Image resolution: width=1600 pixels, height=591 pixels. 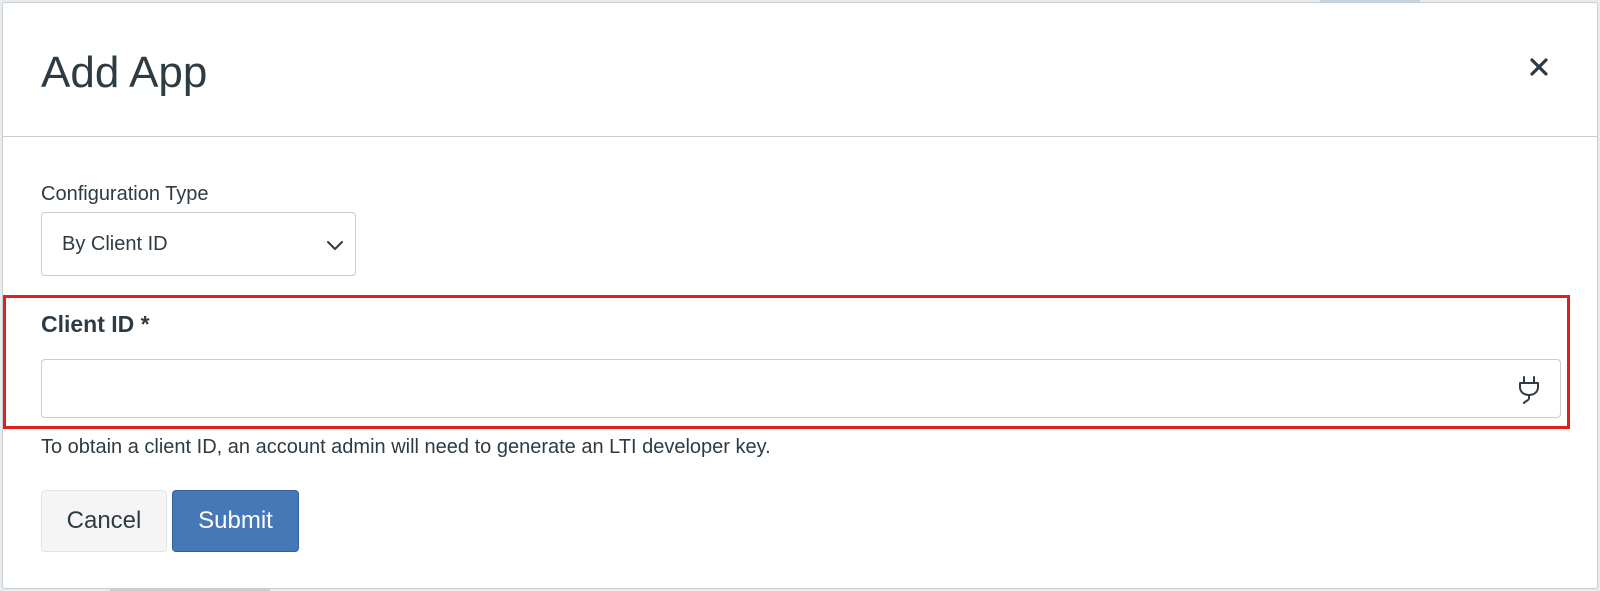 I want to click on configuration-type-value: By Client ID, so click(x=115, y=243).